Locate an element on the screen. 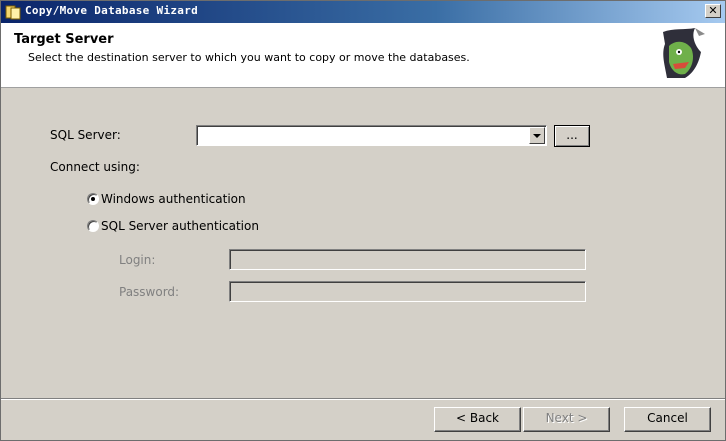  password-field is located at coordinates (407, 291).